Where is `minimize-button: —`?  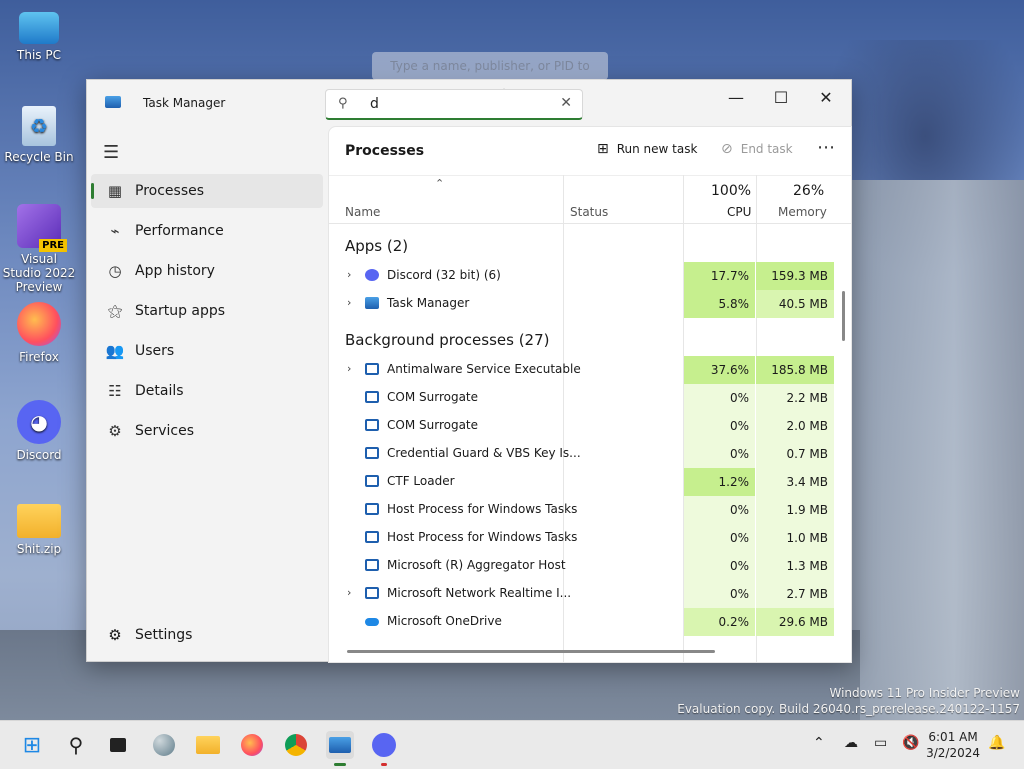 minimize-button: — is located at coordinates (736, 98).